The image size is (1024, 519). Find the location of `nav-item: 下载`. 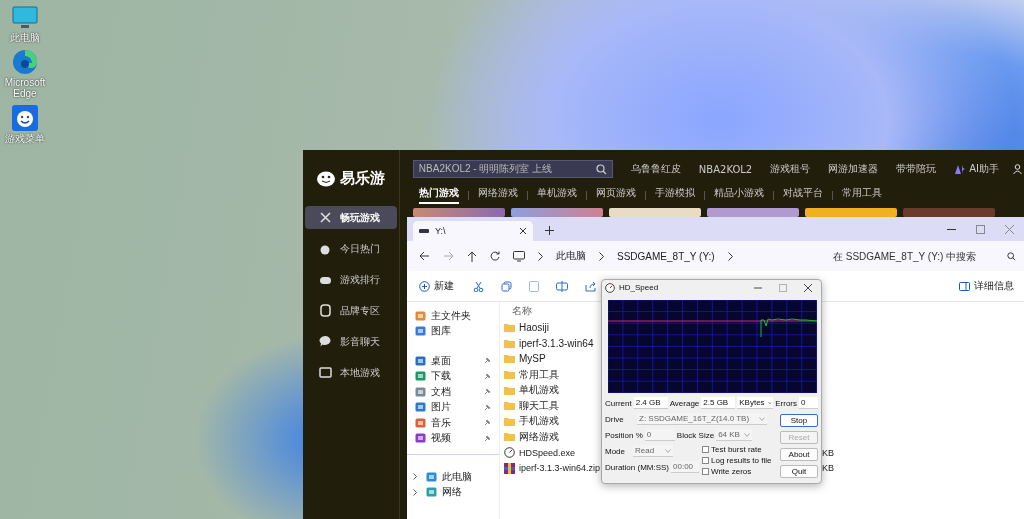

nav-item: 下载 is located at coordinates (457, 376).